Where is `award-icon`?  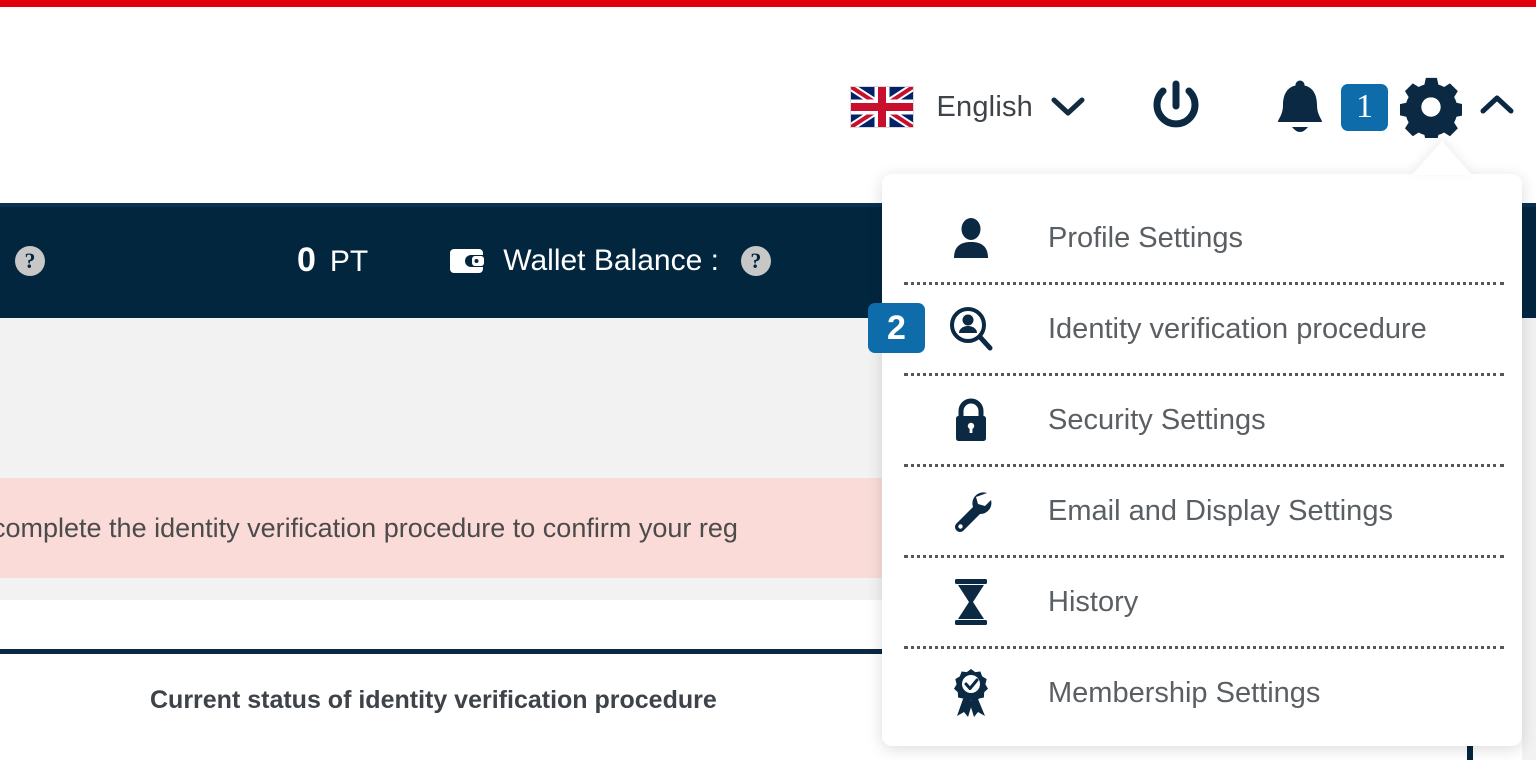 award-icon is located at coordinates (971, 693).